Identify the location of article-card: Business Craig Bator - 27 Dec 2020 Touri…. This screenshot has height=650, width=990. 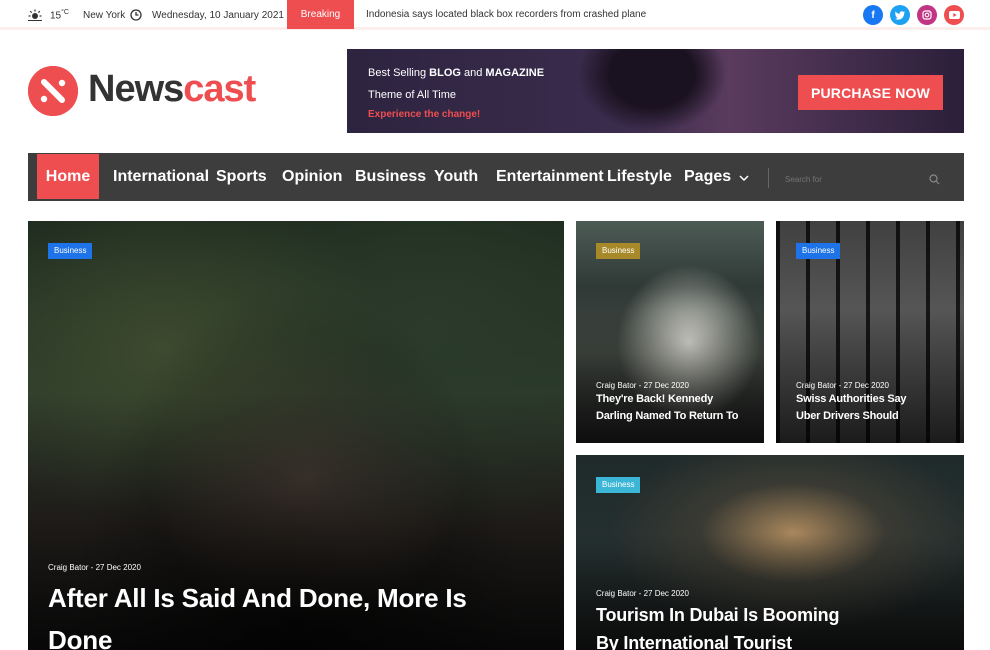
(770, 552).